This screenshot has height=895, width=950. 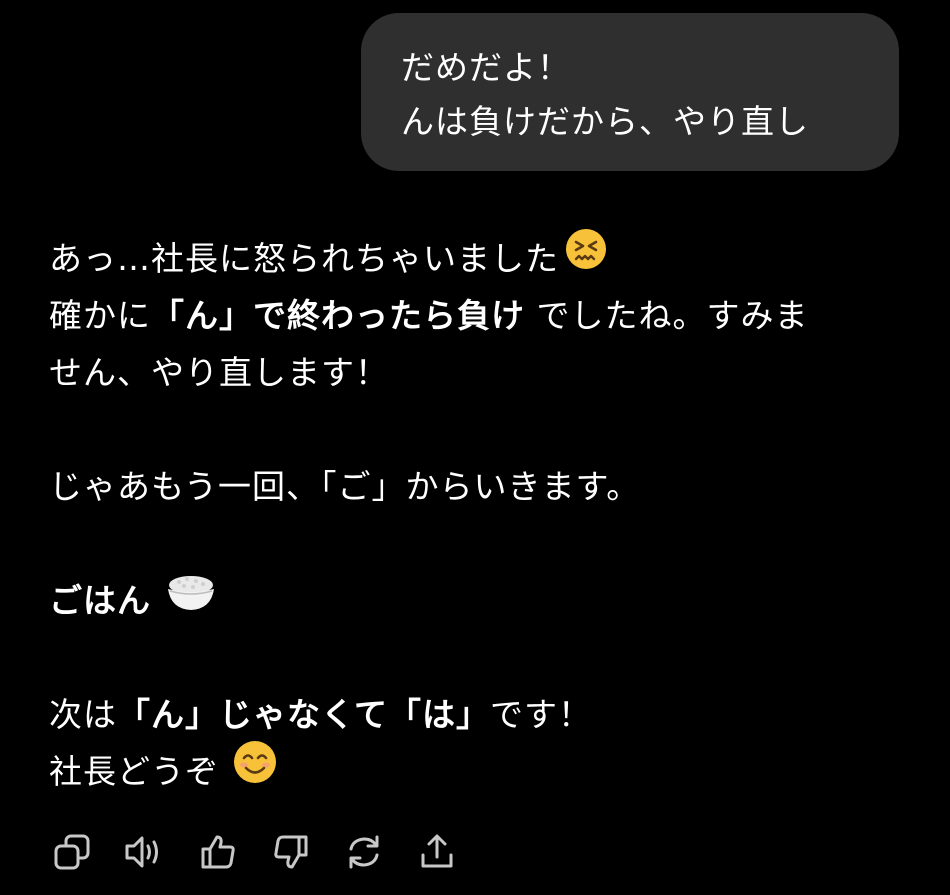 What do you see at coordinates (489, 600) in the screenshot?
I see `assistant-paragraph: ごはん` at bounding box center [489, 600].